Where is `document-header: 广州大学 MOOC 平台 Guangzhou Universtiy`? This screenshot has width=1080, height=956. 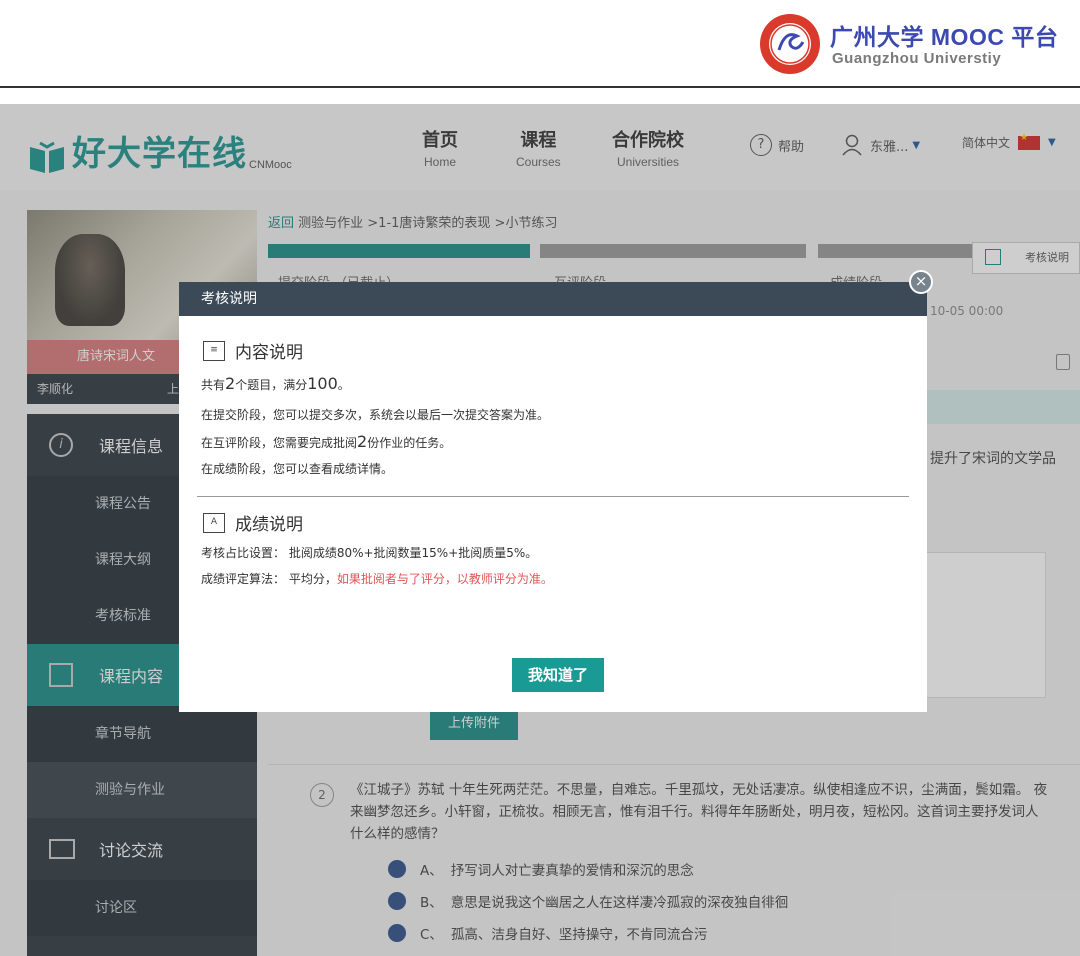
document-header: 广州大学 MOOC 平台 Guangzhou Universtiy is located at coordinates (540, 44).